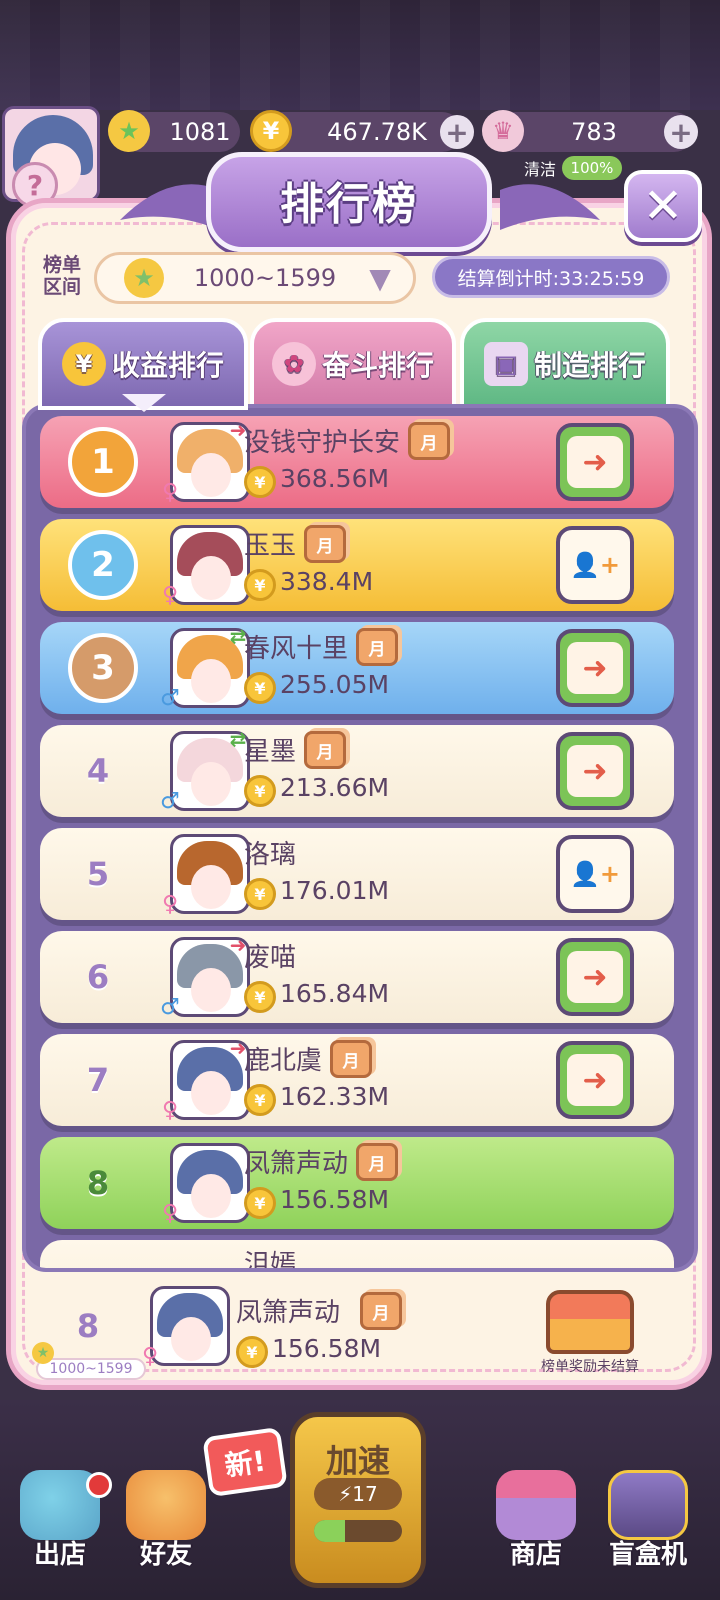 The width and height of the screenshot is (720, 1600). I want to click on tab-label: 奋斗排行, so click(377, 365).